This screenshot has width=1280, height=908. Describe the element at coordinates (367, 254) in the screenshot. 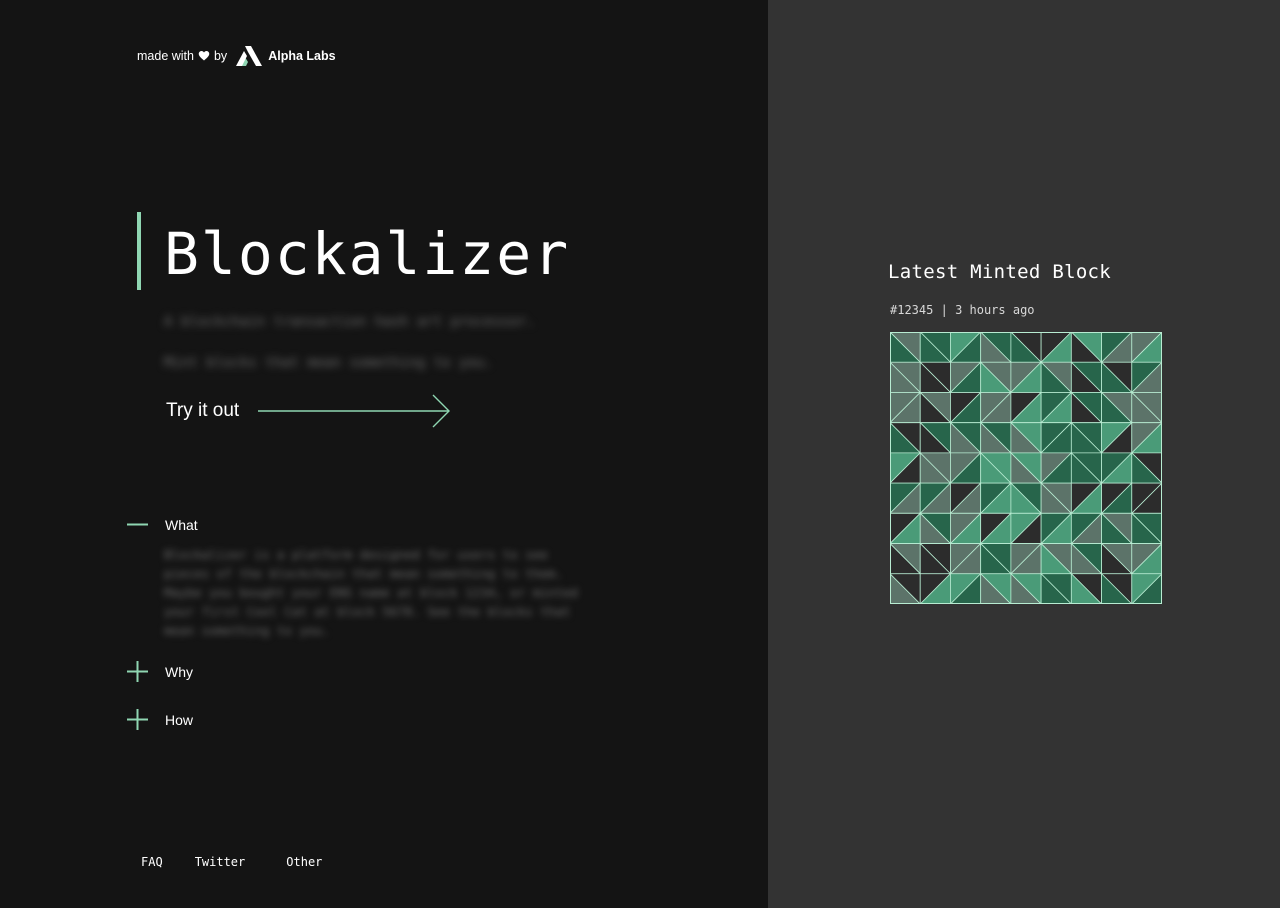

I see `page-title: Blockalizer` at that location.